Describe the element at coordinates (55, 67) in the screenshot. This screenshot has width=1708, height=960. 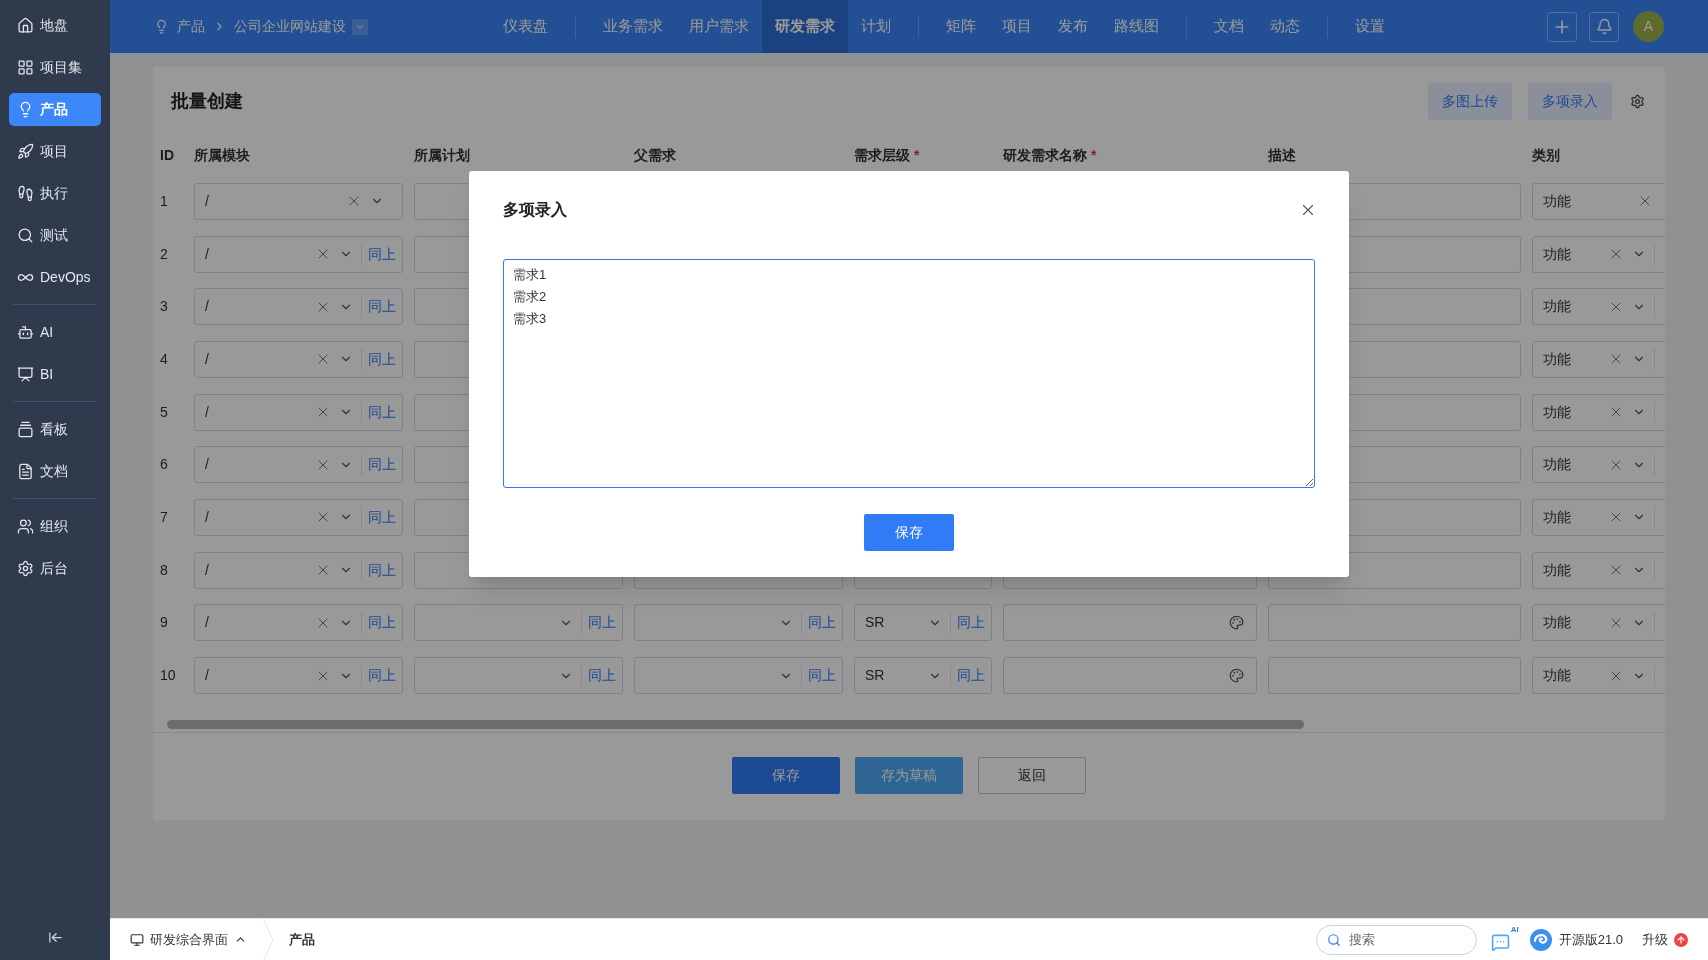
I see `sidebar-item: 项目集` at that location.